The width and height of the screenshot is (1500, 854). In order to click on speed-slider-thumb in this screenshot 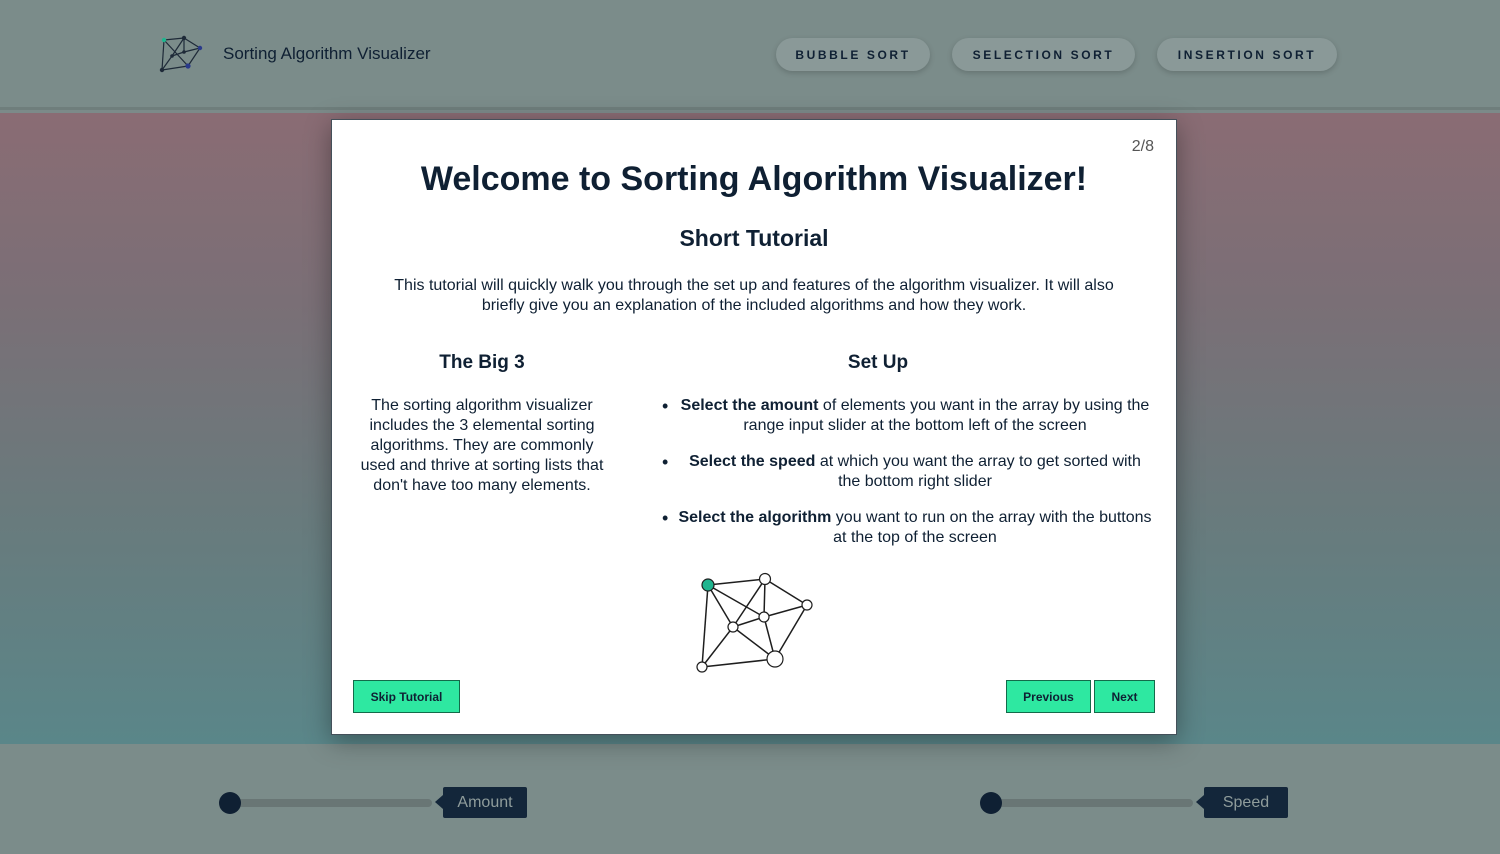, I will do `click(991, 803)`.